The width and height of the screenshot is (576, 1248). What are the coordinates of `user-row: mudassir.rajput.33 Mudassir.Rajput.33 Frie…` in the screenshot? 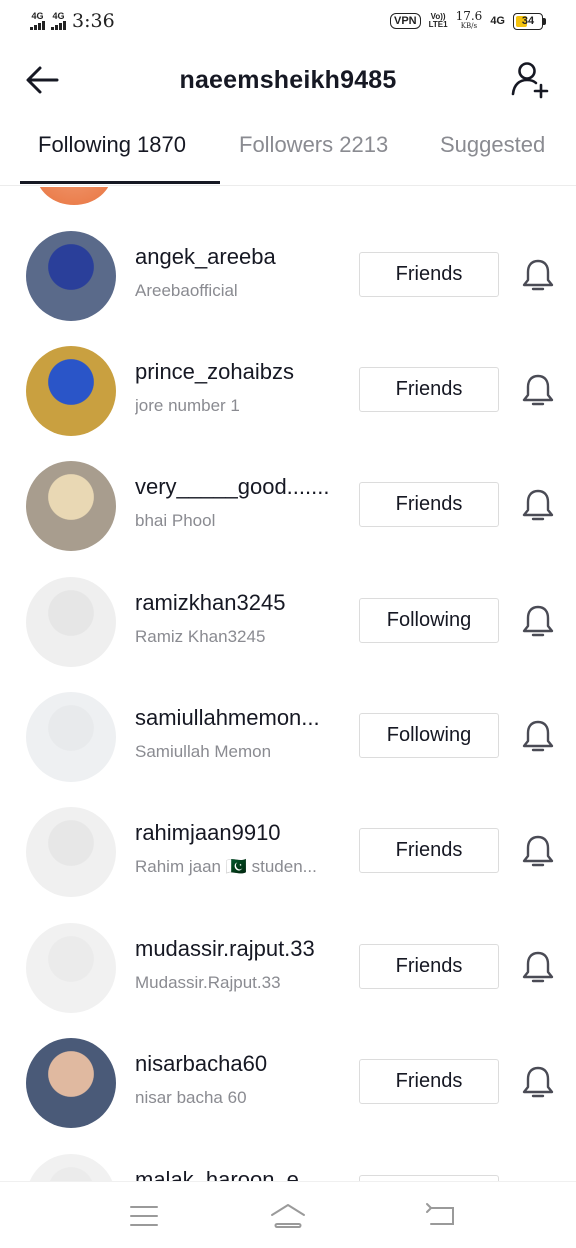 It's located at (288, 980).